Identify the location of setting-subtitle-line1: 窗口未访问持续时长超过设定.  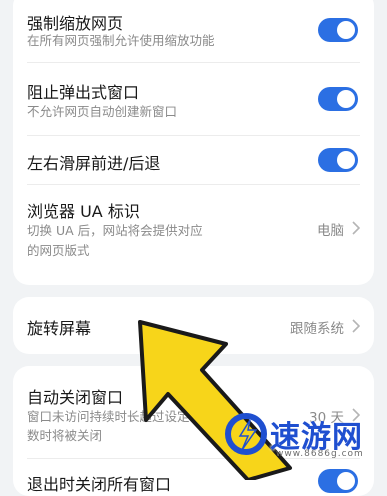
(108, 416).